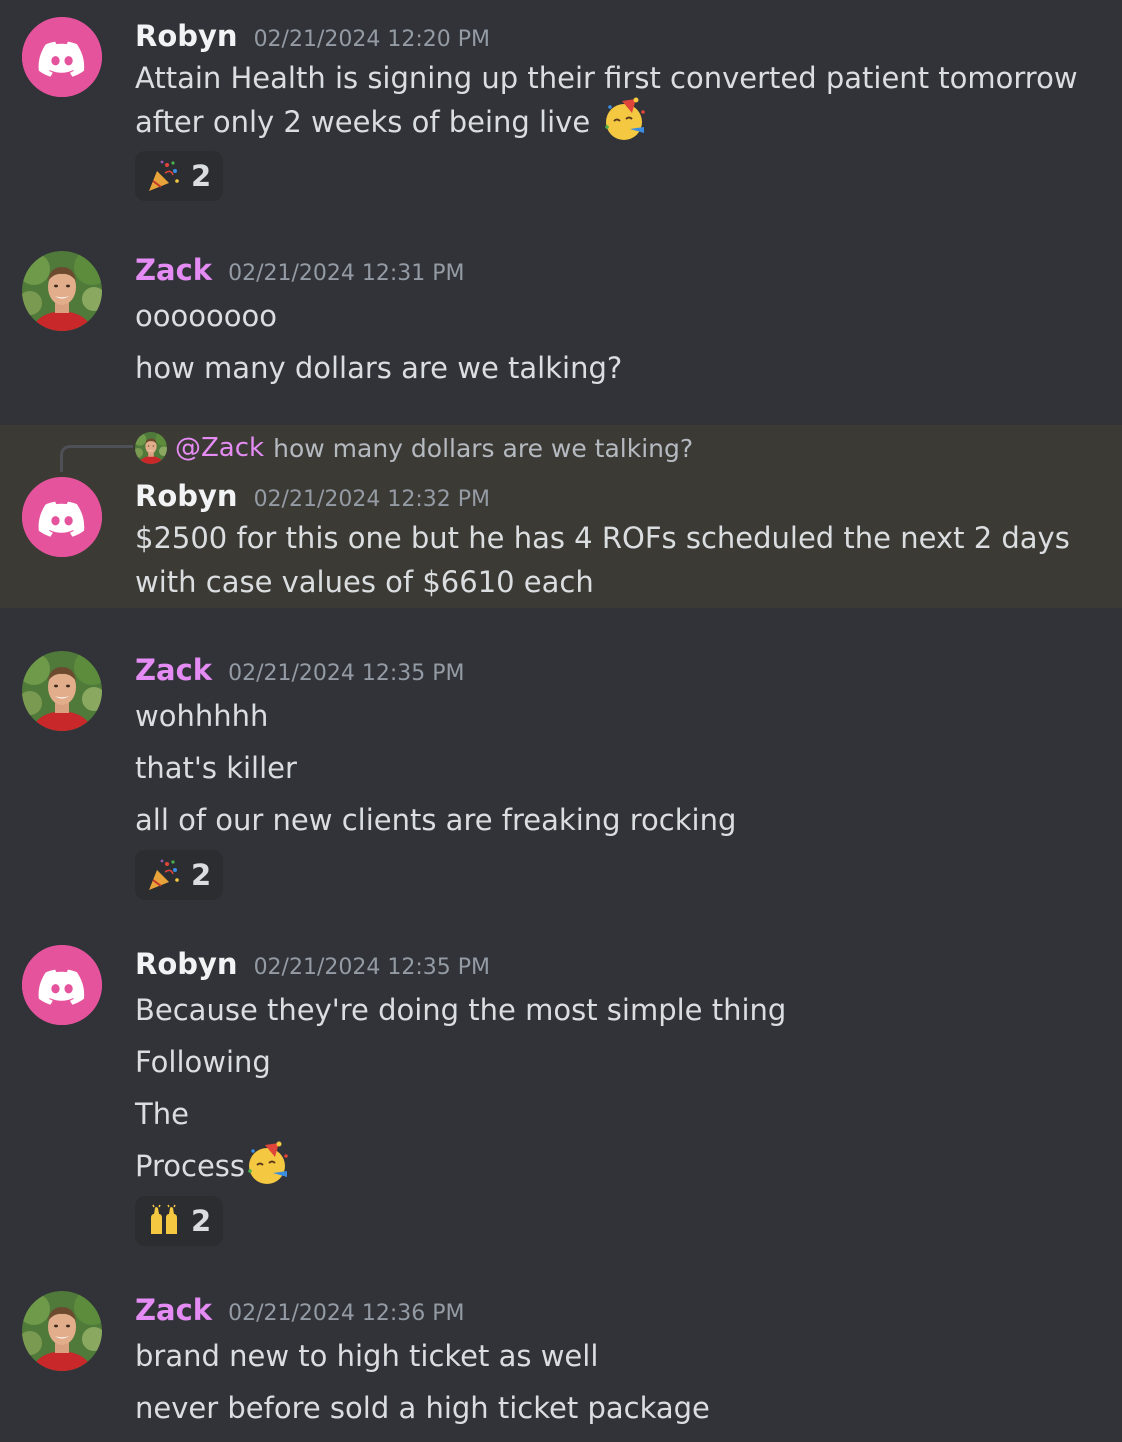 Image resolution: width=1122 pixels, height=1442 pixels. Describe the element at coordinates (379, 368) in the screenshot. I see `message-text: how many dollars are we talking?` at that location.